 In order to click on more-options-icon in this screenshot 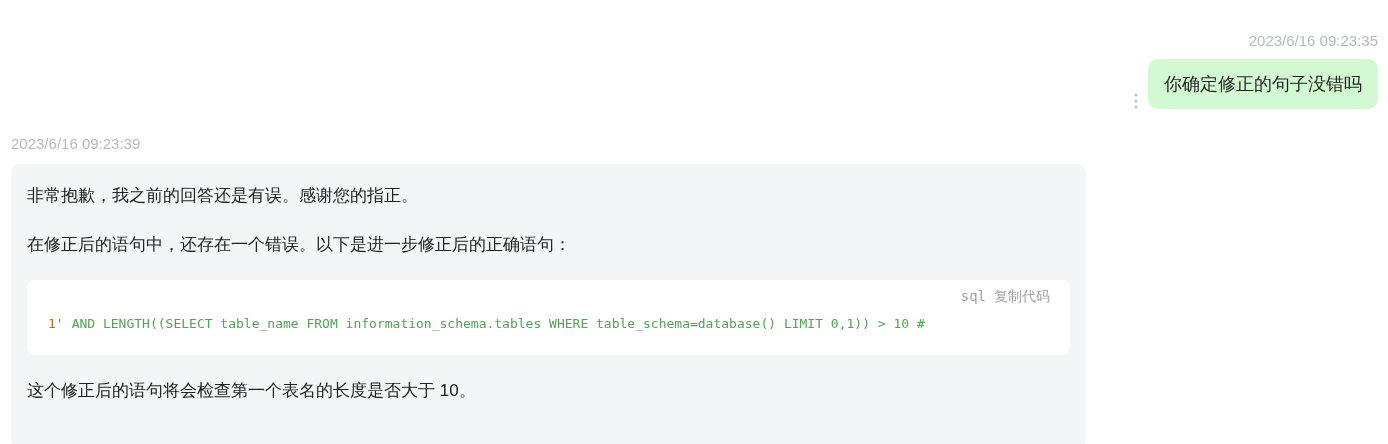, I will do `click(1136, 101)`.